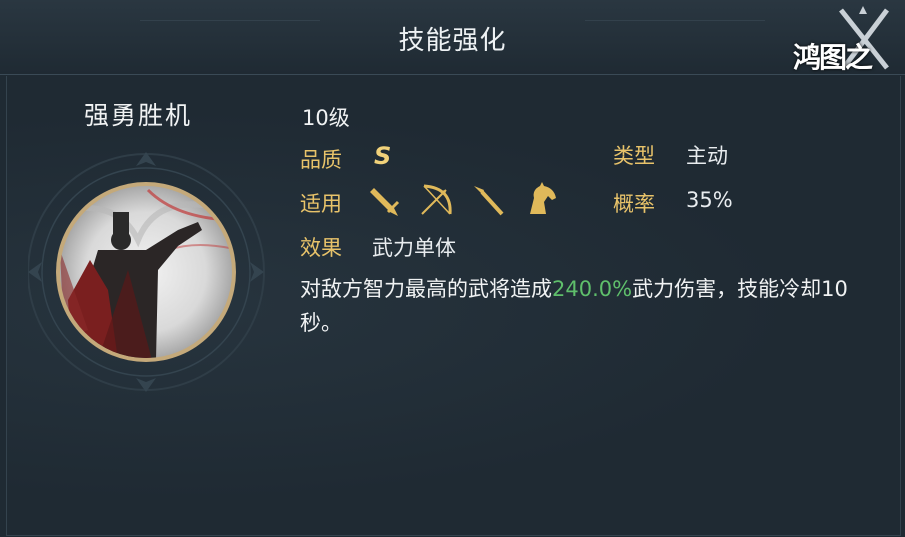  Describe the element at coordinates (321, 248) in the screenshot. I see `effect-label: 效果` at that location.